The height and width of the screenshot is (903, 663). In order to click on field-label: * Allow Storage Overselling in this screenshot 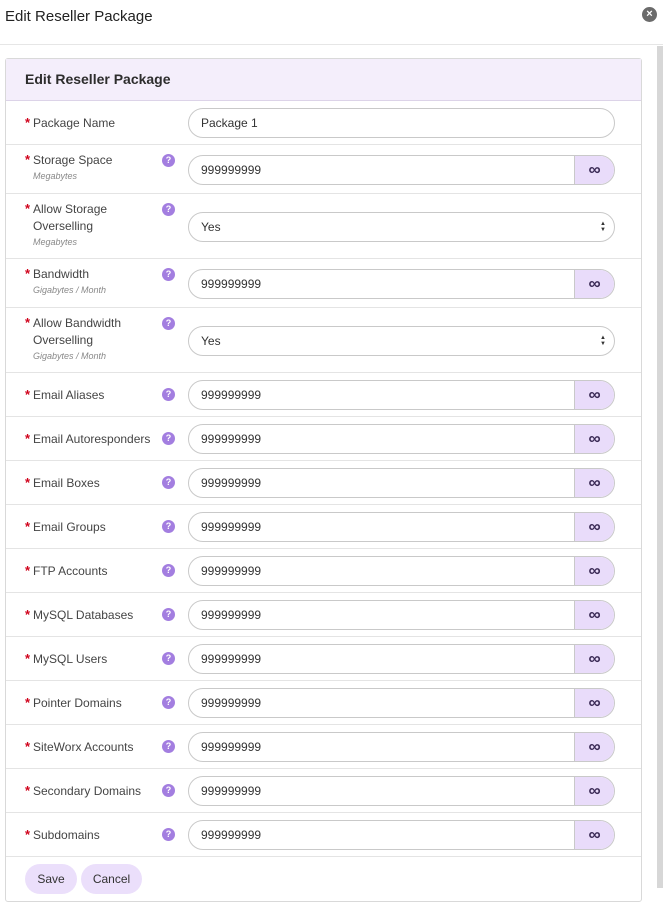, I will do `click(75, 218)`.